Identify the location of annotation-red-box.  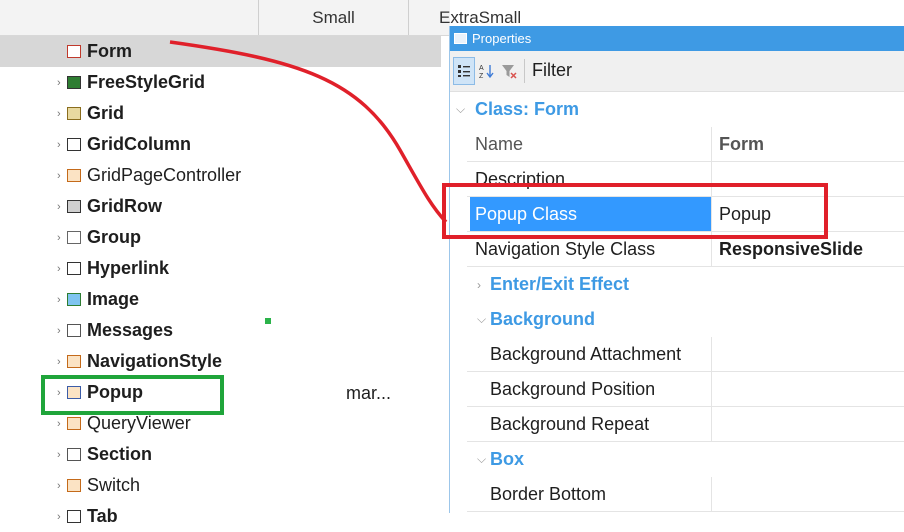
(635, 211).